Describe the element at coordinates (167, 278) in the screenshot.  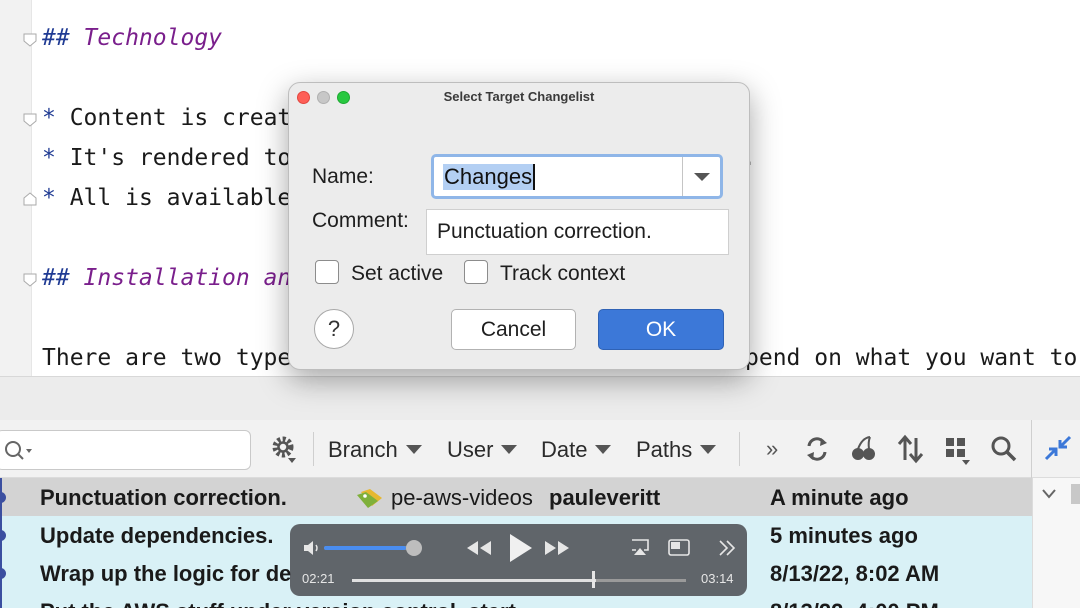
I see `editor-line-heading: ## Installation an` at that location.